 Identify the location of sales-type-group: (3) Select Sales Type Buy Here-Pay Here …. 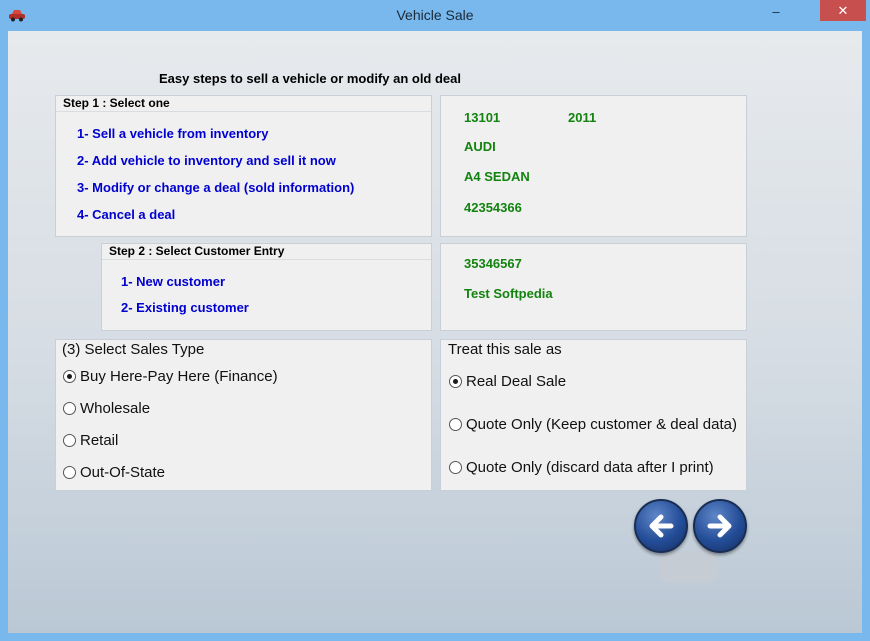
(243, 415).